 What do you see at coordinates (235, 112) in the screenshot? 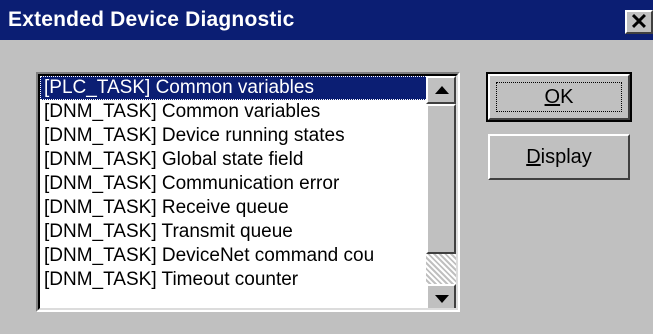
I see `list-item: [DNM_TASK] Common variables` at bounding box center [235, 112].